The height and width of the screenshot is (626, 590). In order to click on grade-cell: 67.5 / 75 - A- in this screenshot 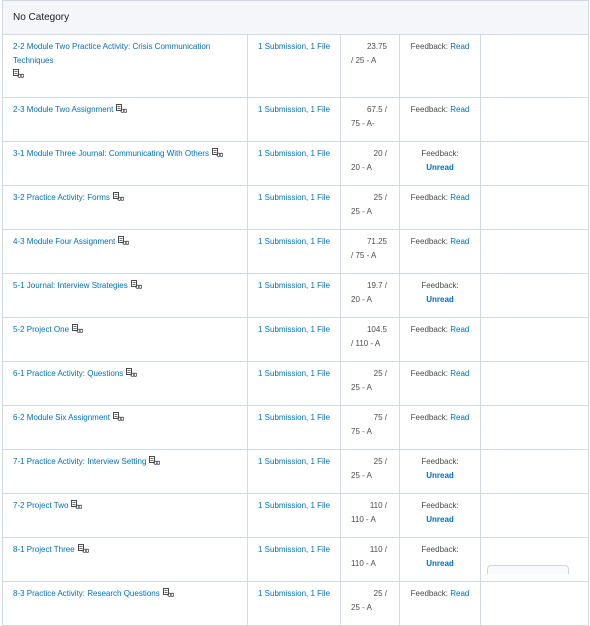, I will do `click(370, 119)`.